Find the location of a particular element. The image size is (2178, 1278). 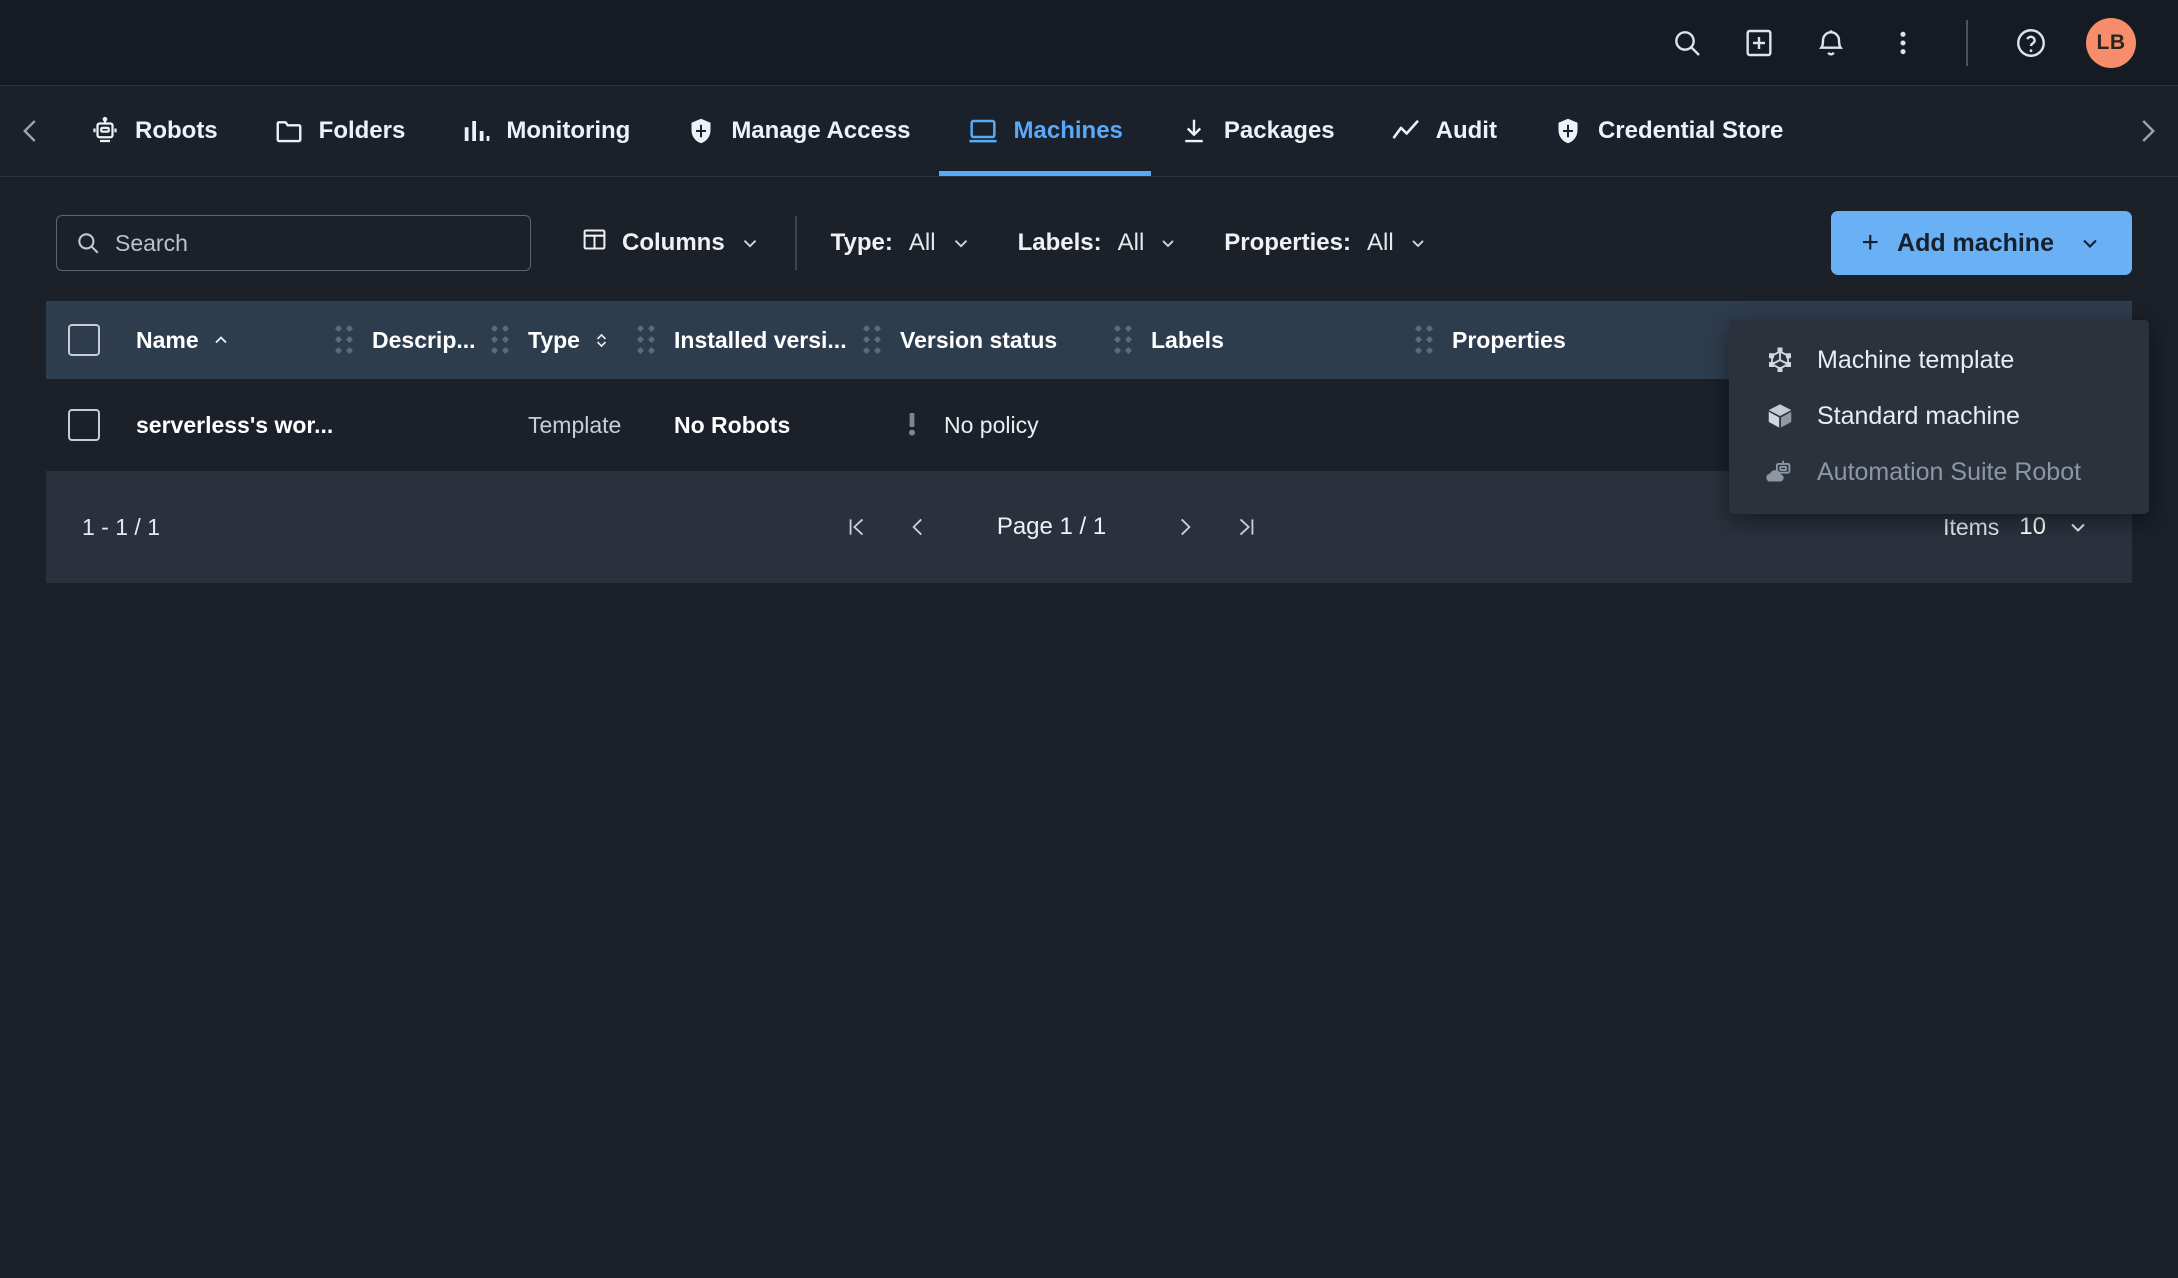

column-header-type: Type is located at coordinates (583, 340).